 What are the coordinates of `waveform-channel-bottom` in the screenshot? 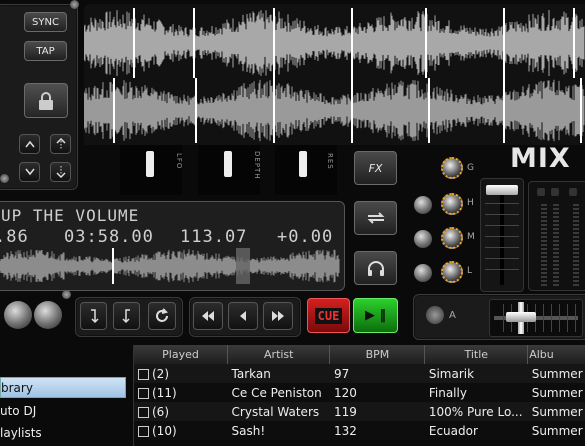 It's located at (334, 110).